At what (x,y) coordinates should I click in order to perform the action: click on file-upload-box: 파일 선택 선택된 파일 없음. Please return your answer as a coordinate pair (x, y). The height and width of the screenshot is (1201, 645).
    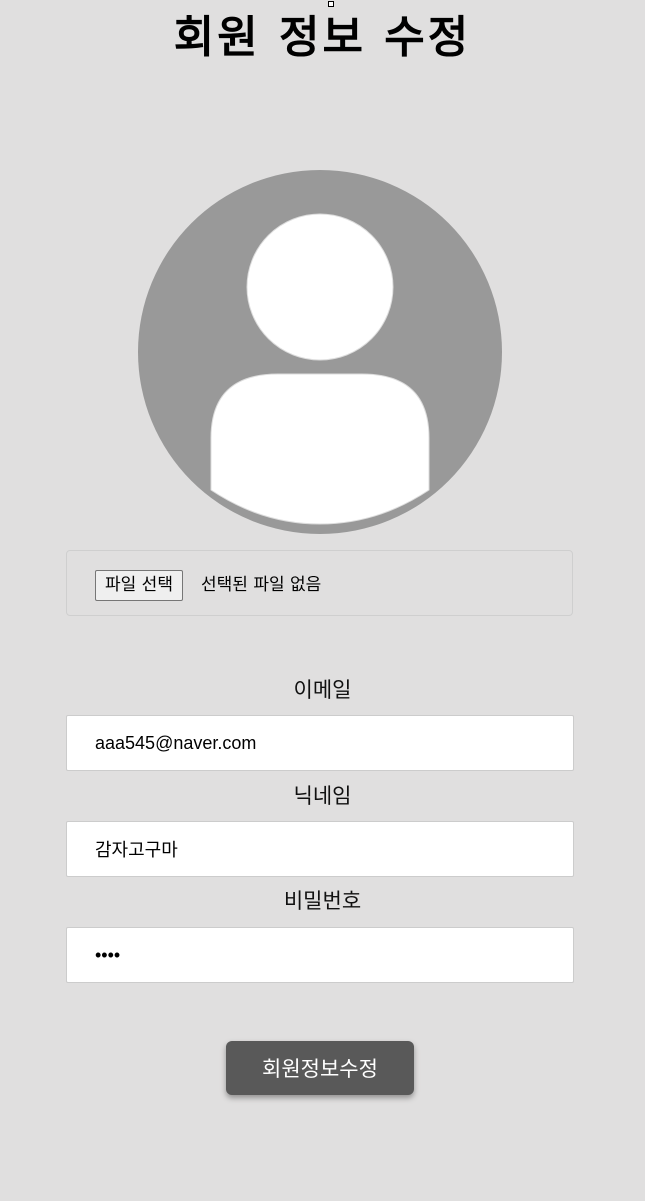
    Looking at the image, I should click on (319, 583).